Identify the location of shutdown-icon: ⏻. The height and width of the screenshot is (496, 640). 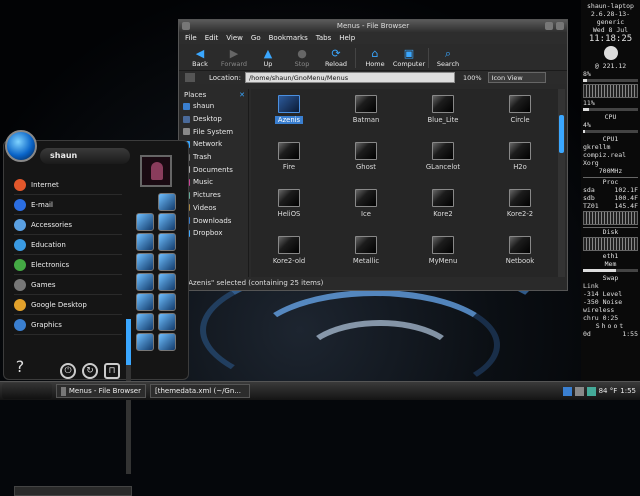
(68, 371).